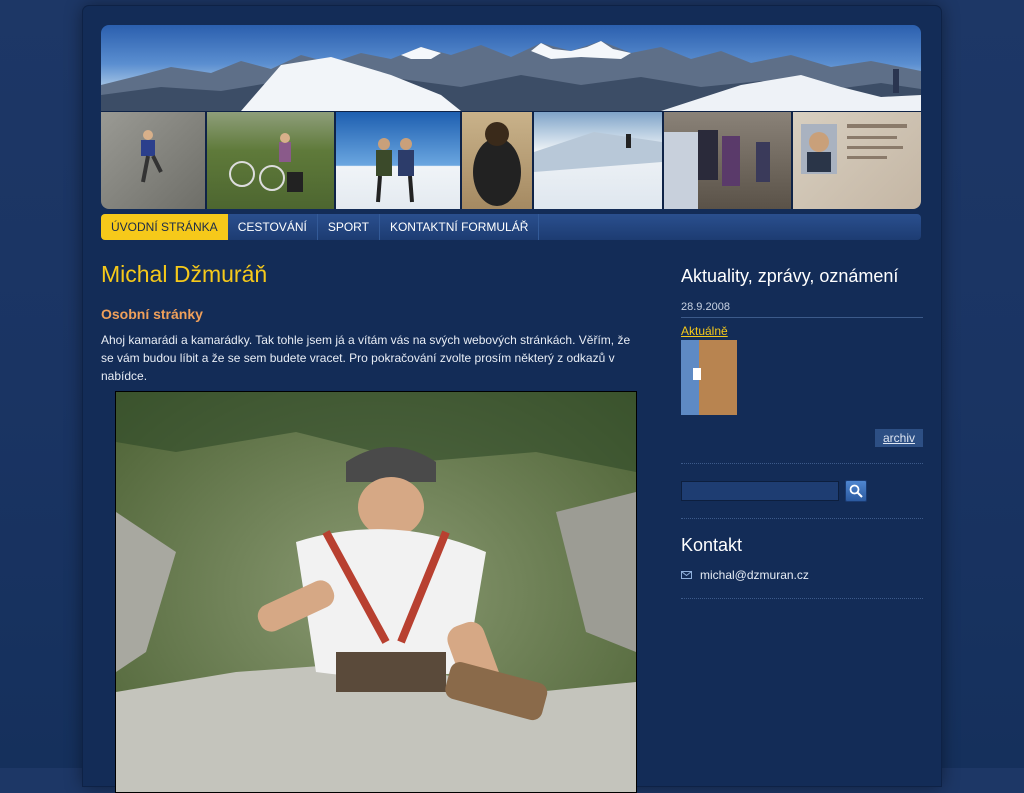 The image size is (1024, 793). What do you see at coordinates (686, 575) in the screenshot?
I see `envelope-icon` at bounding box center [686, 575].